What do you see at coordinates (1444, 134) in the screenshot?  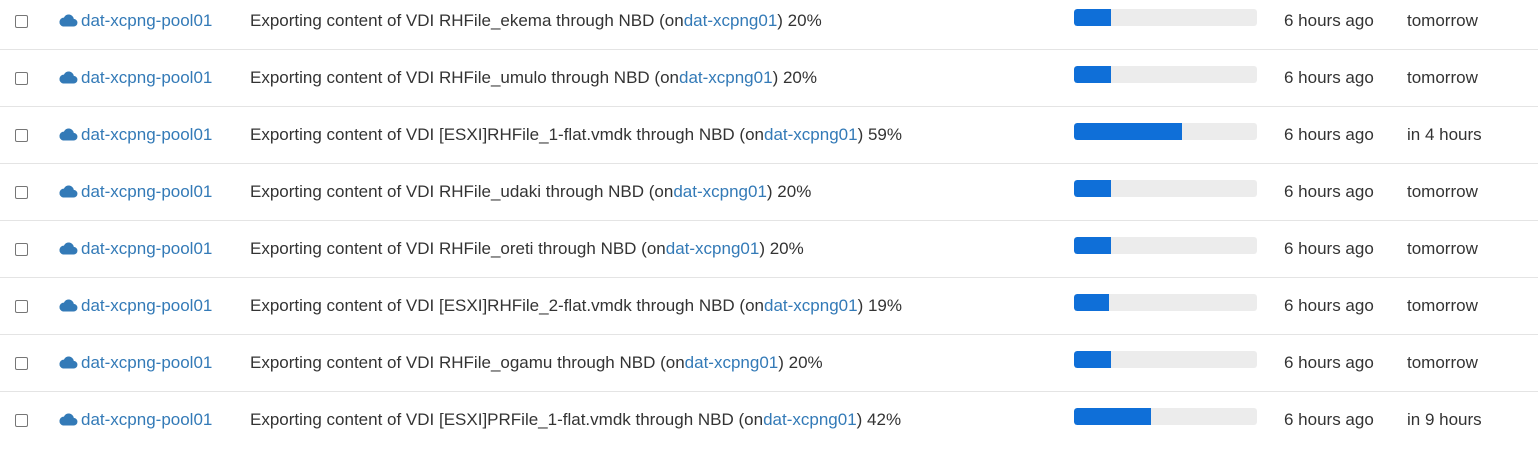 I see `estimated-end: in 4 hours` at bounding box center [1444, 134].